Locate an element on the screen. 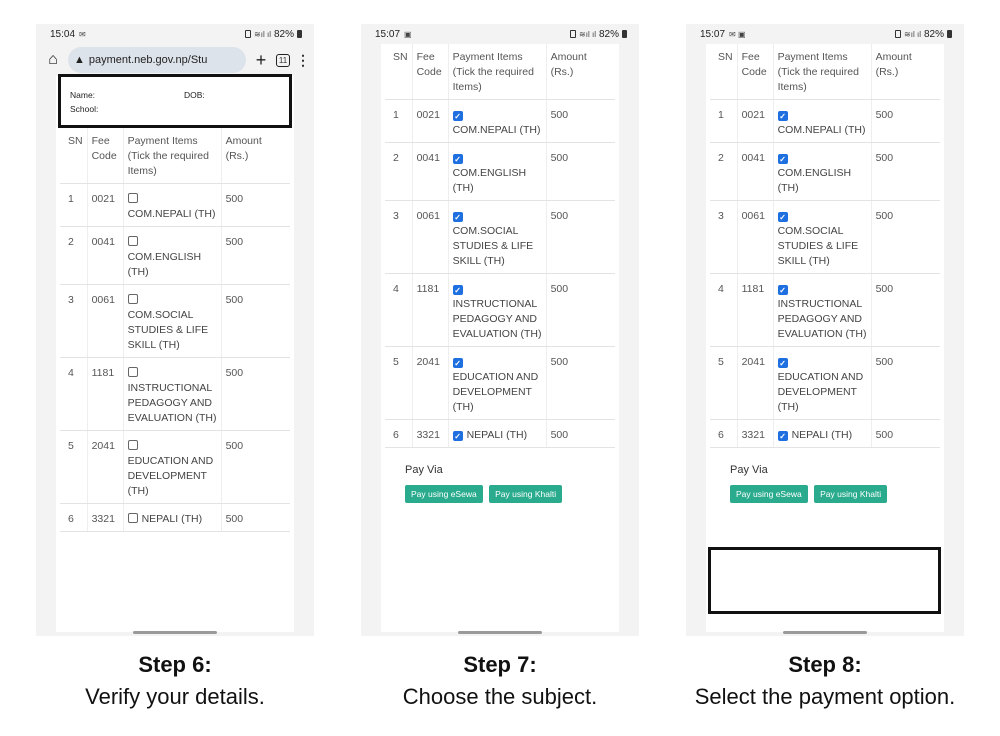 The height and width of the screenshot is (736, 1000). table-row: 1 0021 COM.NEPALI (TH) 500 is located at coordinates (175, 205).